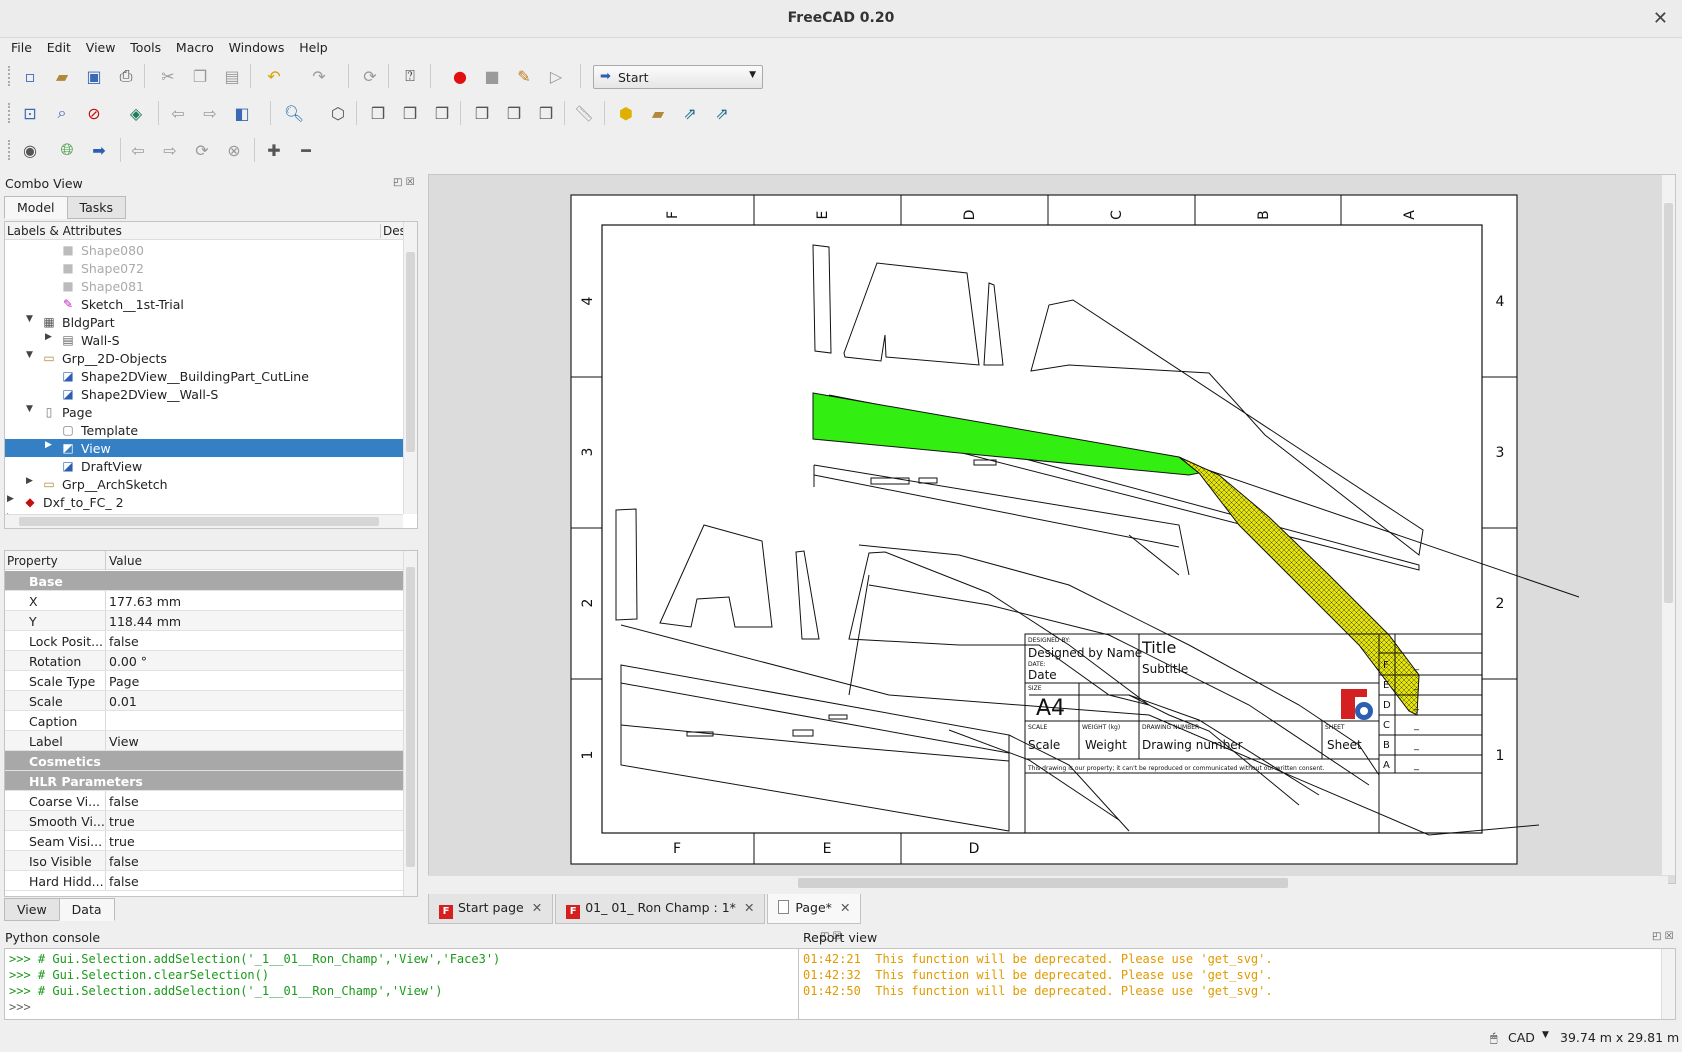  I want to click on property-value: false, so click(124, 641).